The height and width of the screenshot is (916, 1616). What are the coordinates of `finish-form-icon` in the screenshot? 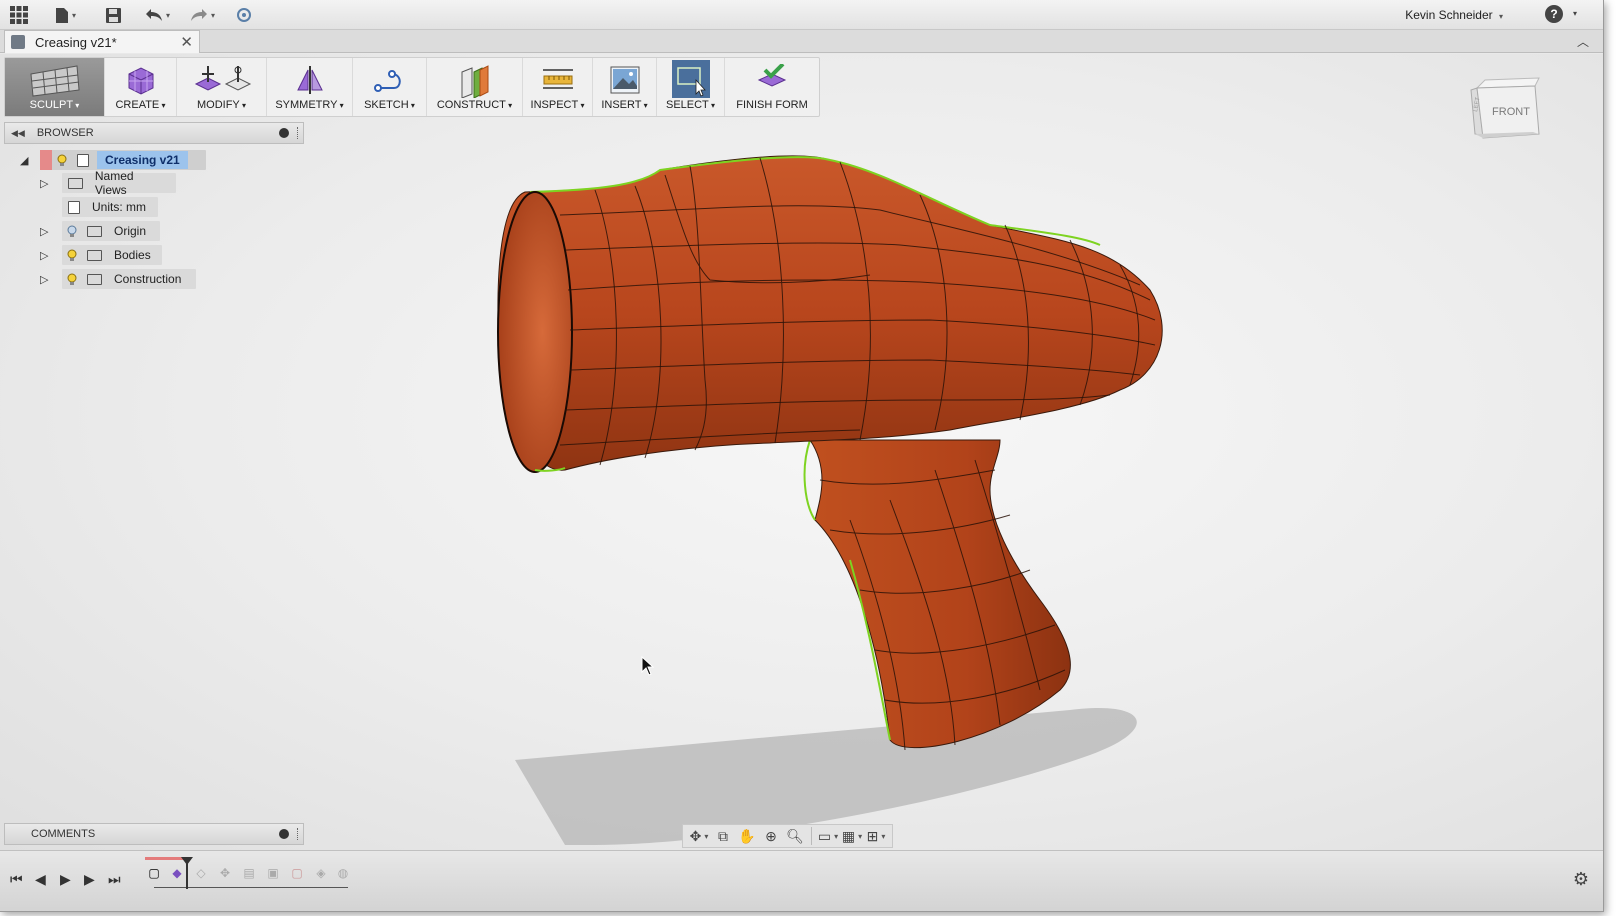 It's located at (772, 75).